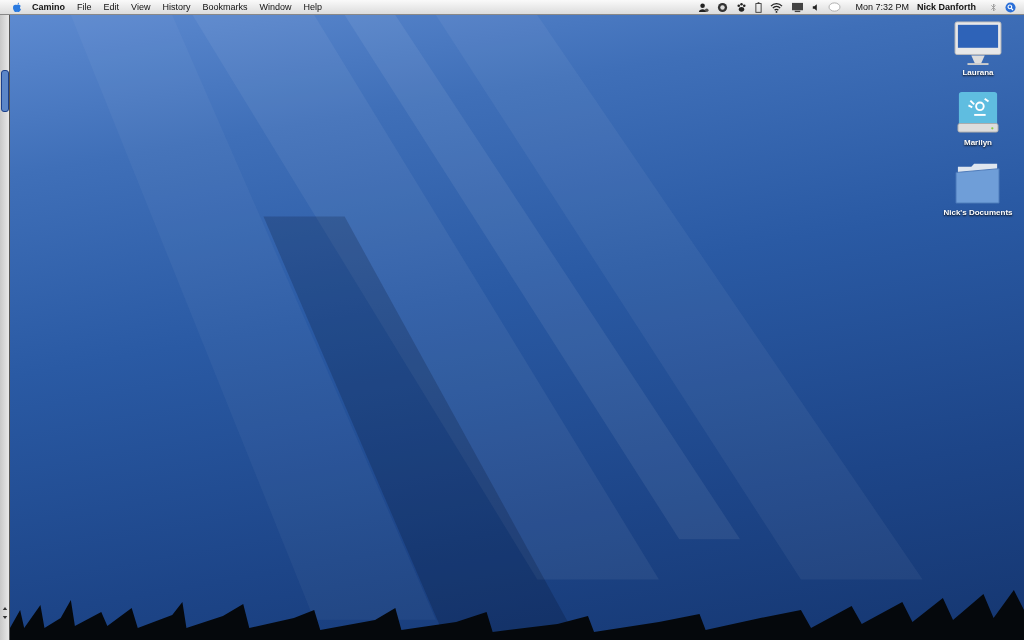  What do you see at coordinates (723, 7) in the screenshot?
I see `circle-icon` at bounding box center [723, 7].